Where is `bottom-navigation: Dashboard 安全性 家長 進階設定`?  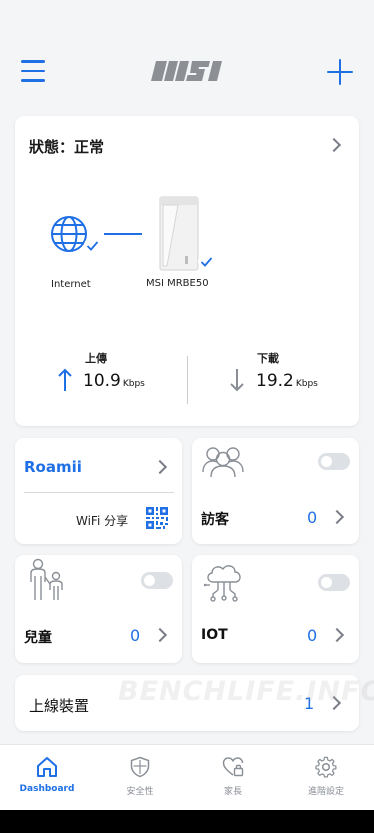 bottom-navigation: Dashboard 安全性 家長 進階設定 is located at coordinates (187, 777).